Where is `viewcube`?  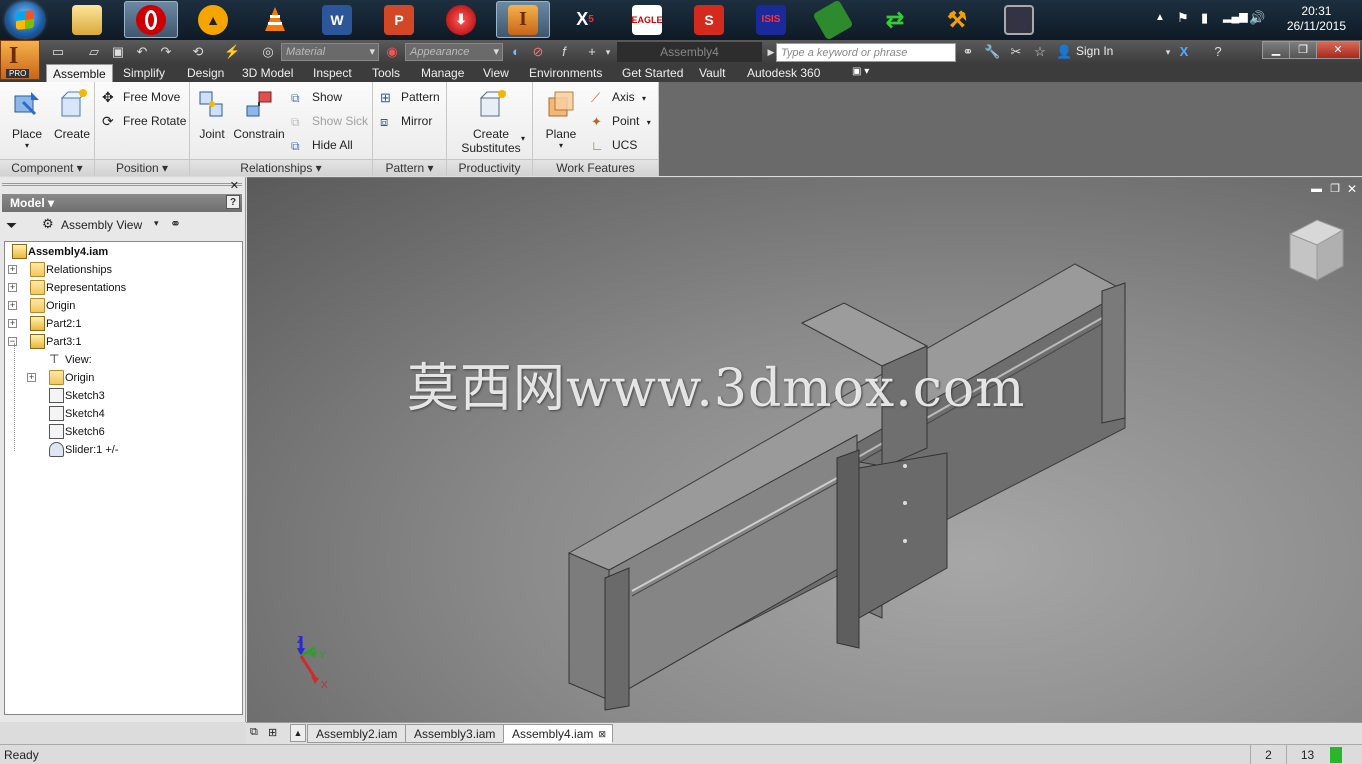
viewcube is located at coordinates (1316, 250).